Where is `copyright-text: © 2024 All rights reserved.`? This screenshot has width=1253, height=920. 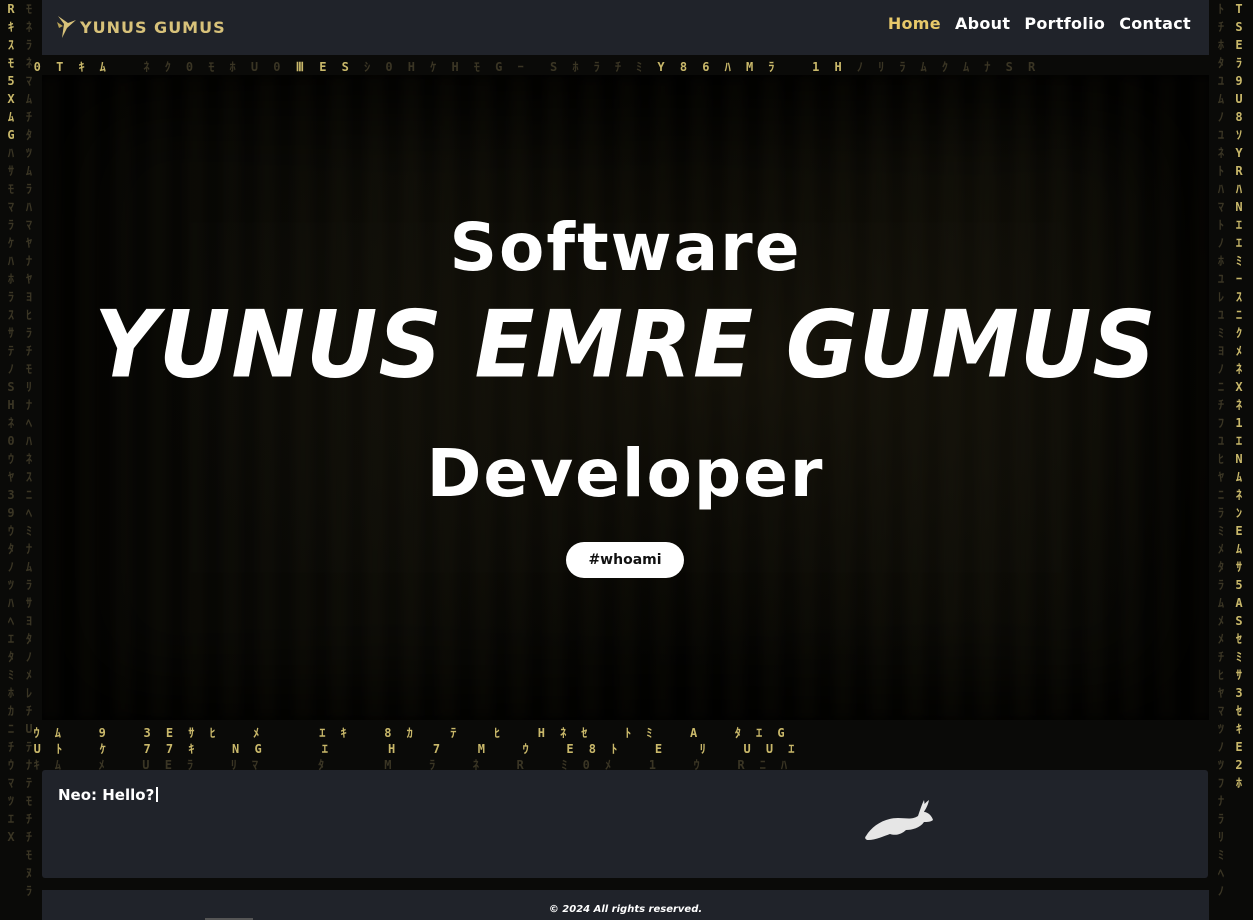 copyright-text: © 2024 All rights reserved. is located at coordinates (625, 909).